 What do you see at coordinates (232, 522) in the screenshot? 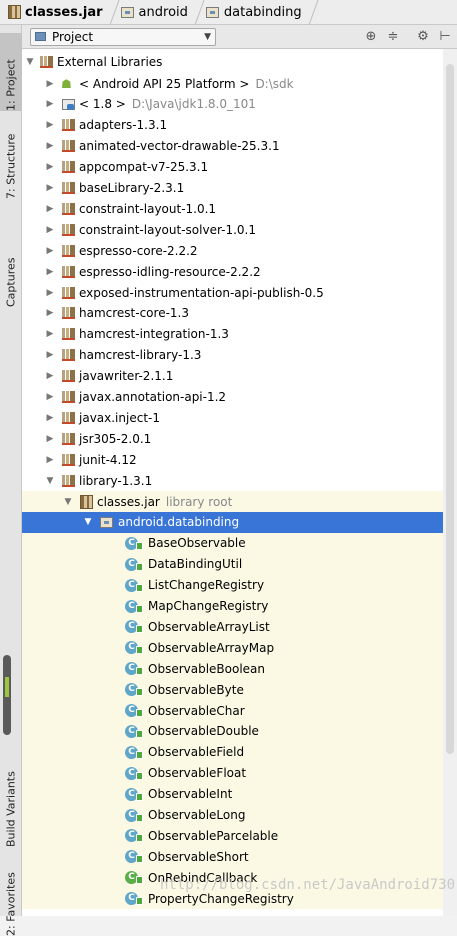
I see `tree-node-package: ▼ android.databinding` at bounding box center [232, 522].